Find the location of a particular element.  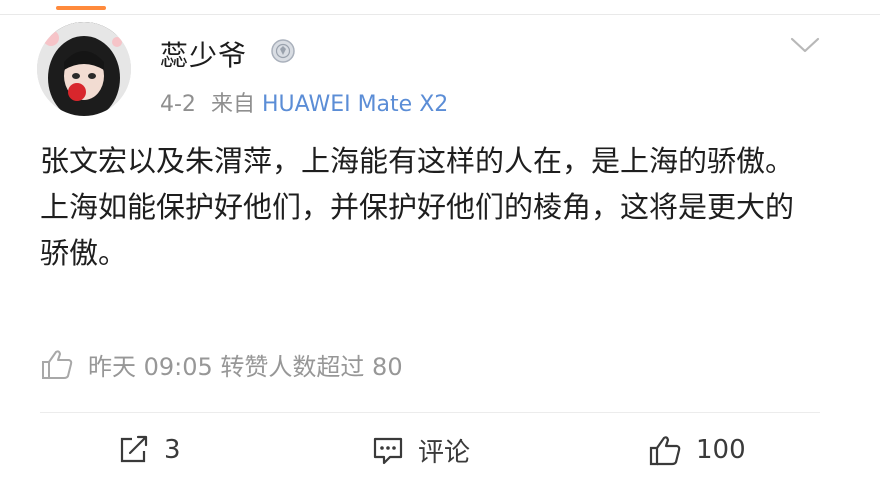

post-meta: 4-2 来自 HUAWEI Mate X2 is located at coordinates (304, 102).